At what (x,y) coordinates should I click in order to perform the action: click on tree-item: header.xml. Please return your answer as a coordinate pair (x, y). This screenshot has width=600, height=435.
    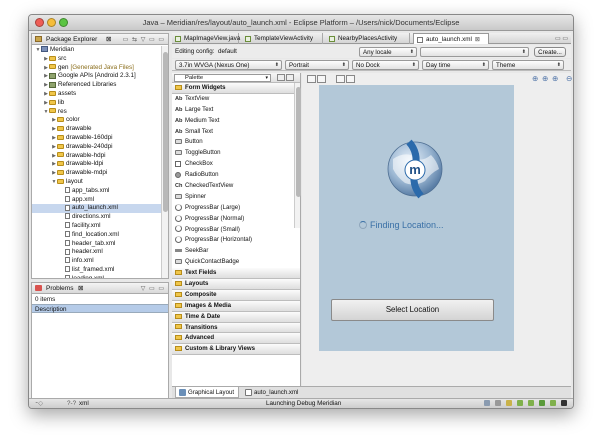
    Looking at the image, I should click on (96, 252).